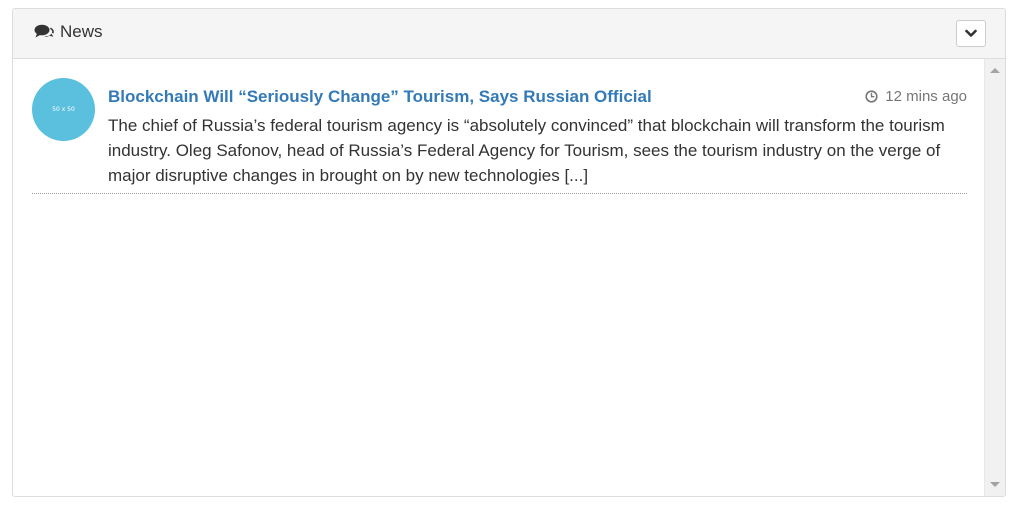  Describe the element at coordinates (81, 31) in the screenshot. I see `panel-title-label: News` at that location.